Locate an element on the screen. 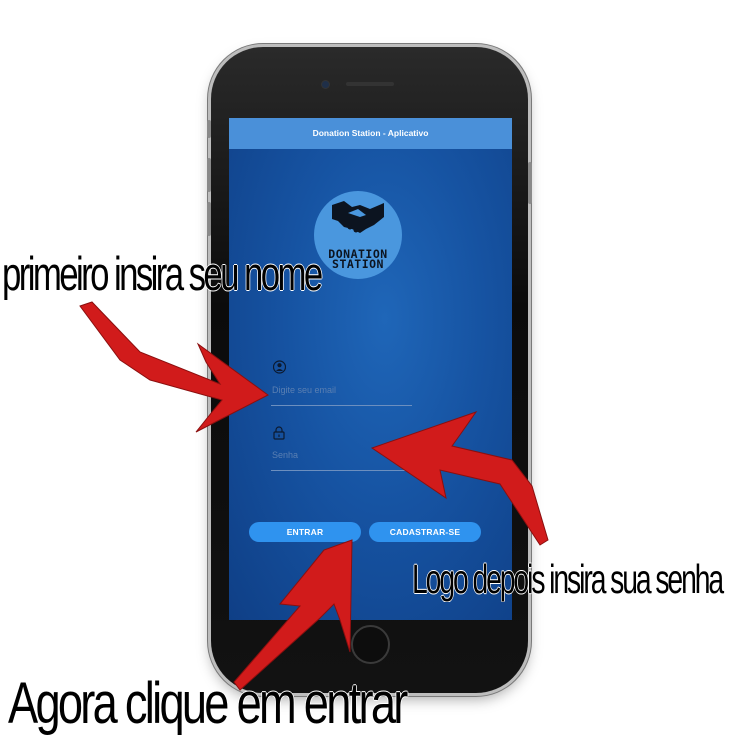 This screenshot has height=740, width=740. arrow-to-email is located at coordinates (174, 367).